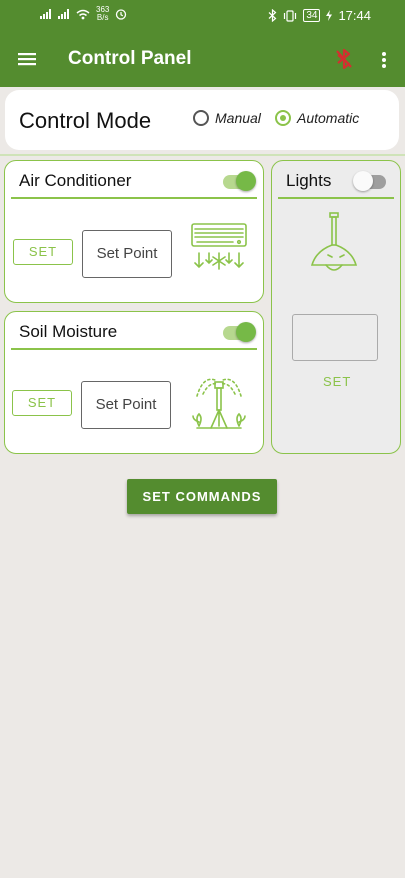 The height and width of the screenshot is (878, 405). I want to click on air-conditioner-setpoint-input: Set Point, so click(127, 254).